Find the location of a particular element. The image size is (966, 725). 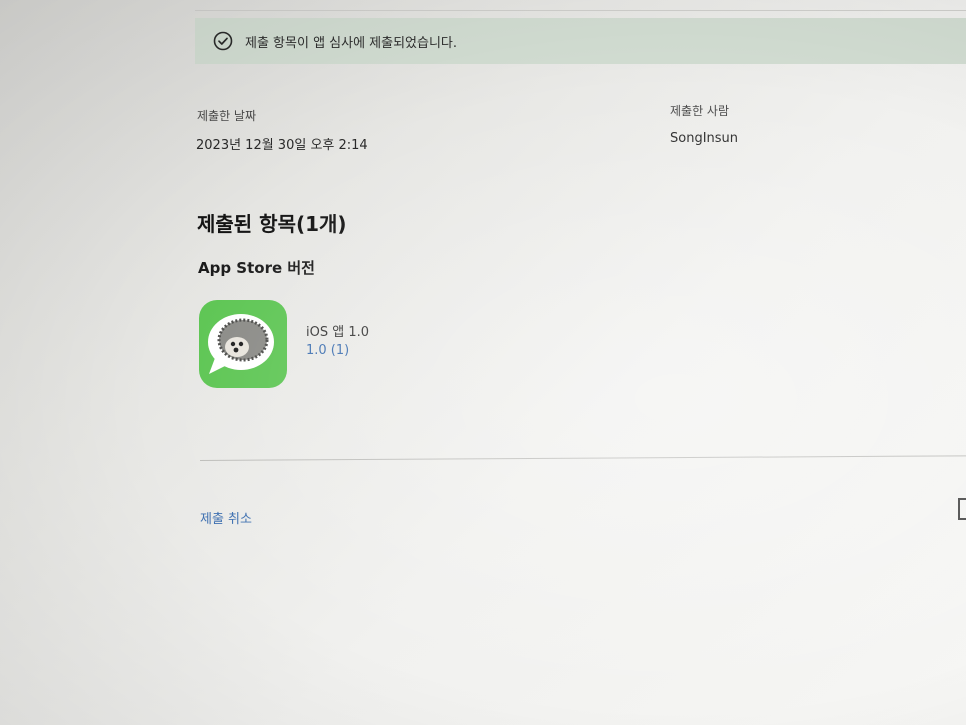

submitter-value: SongInsun is located at coordinates (704, 138).